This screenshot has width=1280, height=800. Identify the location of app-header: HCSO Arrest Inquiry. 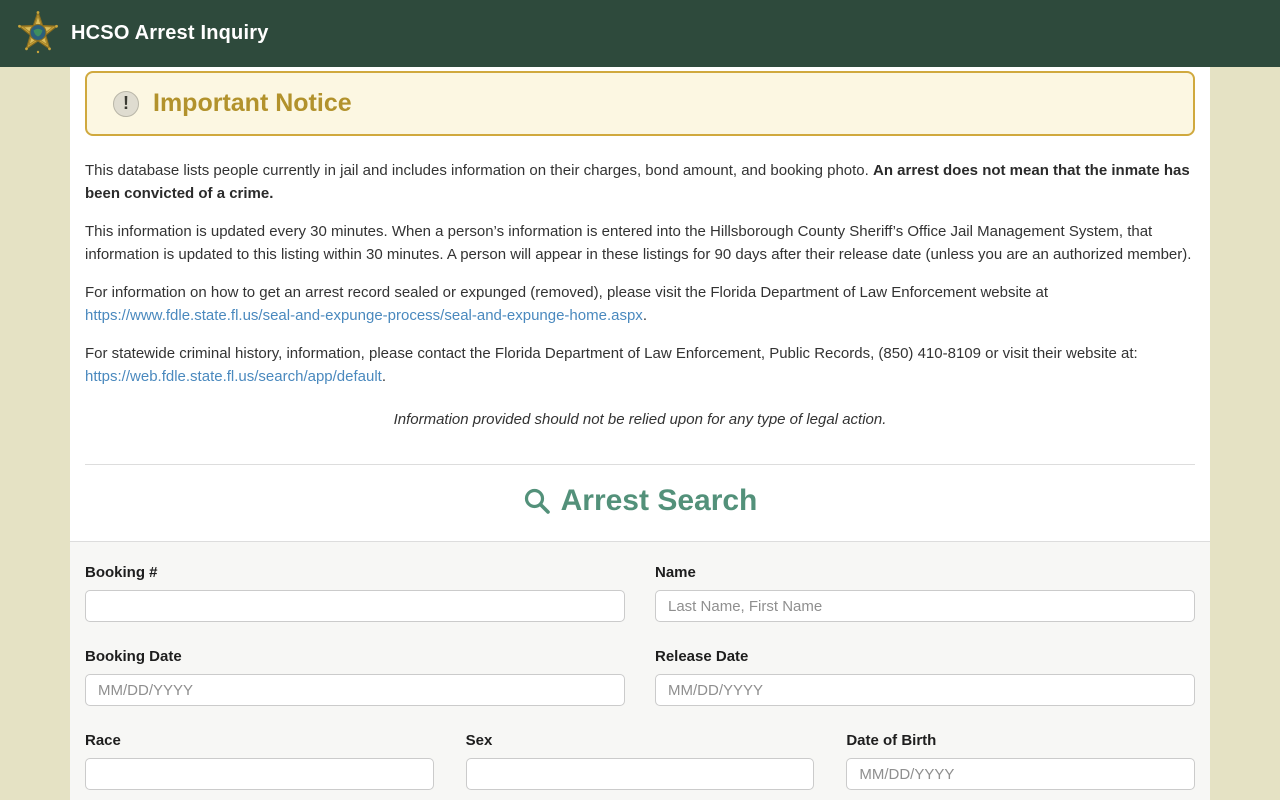
(640, 33).